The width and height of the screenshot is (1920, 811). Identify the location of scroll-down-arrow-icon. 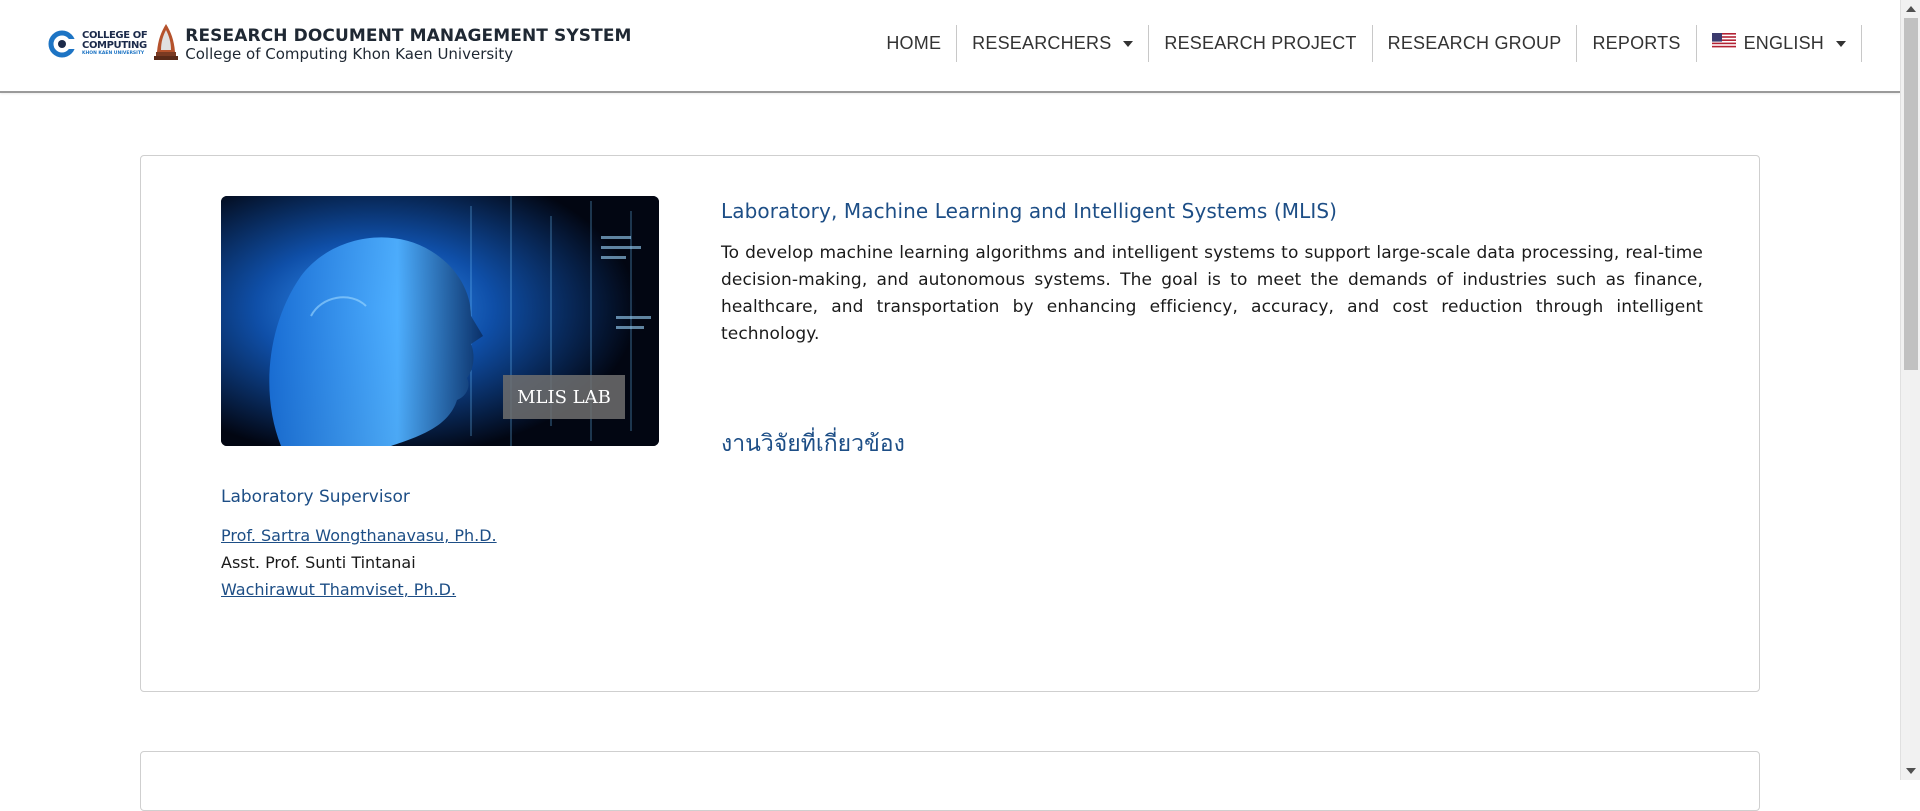
(1911, 771).